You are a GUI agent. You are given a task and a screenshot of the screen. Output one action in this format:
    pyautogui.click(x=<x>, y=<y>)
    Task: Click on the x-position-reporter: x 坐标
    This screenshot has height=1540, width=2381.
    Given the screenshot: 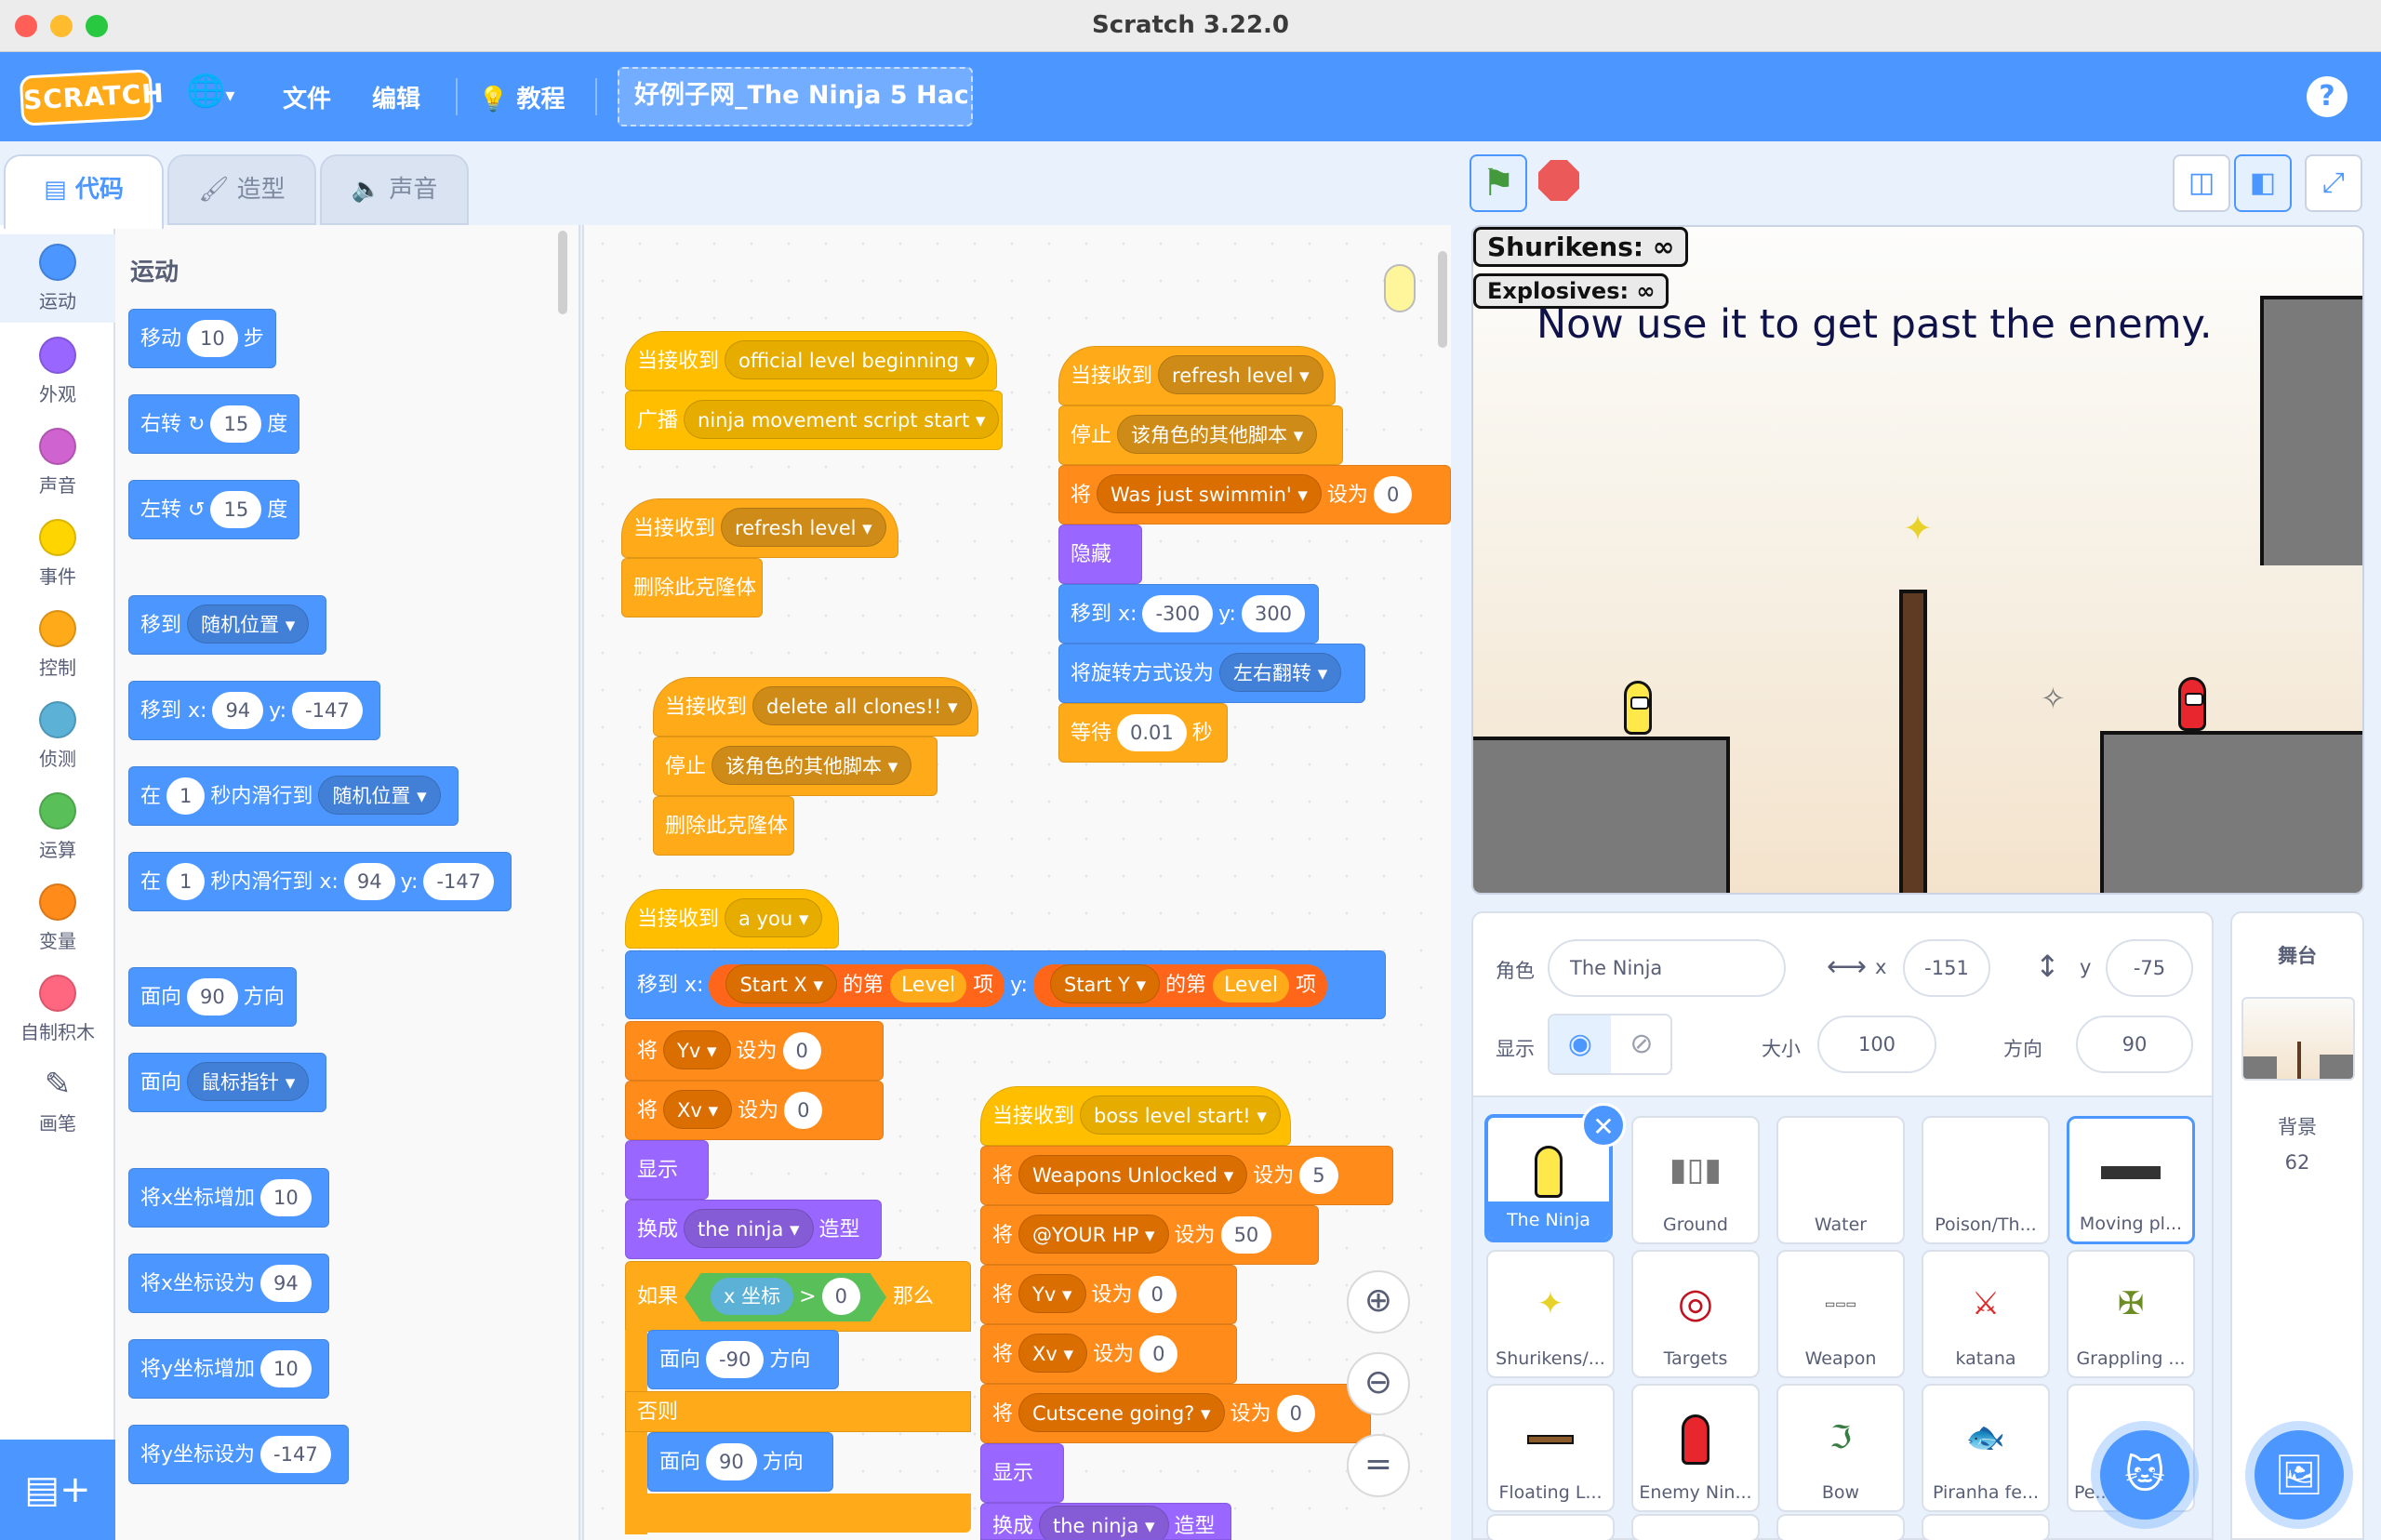 What is the action you would take?
    pyautogui.click(x=752, y=1296)
    